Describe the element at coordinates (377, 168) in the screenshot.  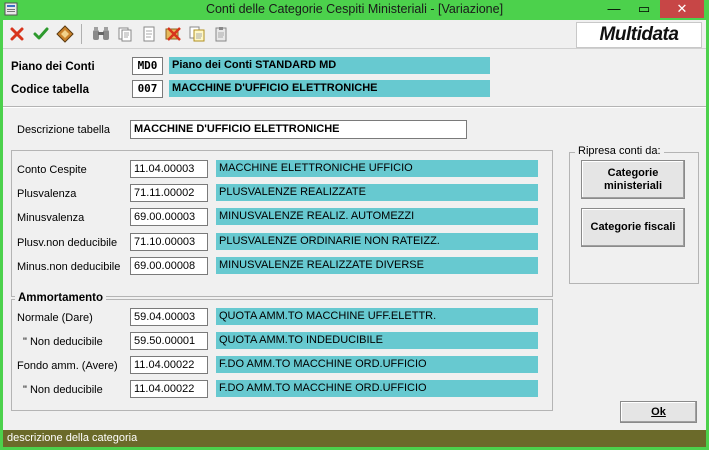
I see `conto-cespite-description: MACCHINE ELETTRONICHE UFFICIO` at that location.